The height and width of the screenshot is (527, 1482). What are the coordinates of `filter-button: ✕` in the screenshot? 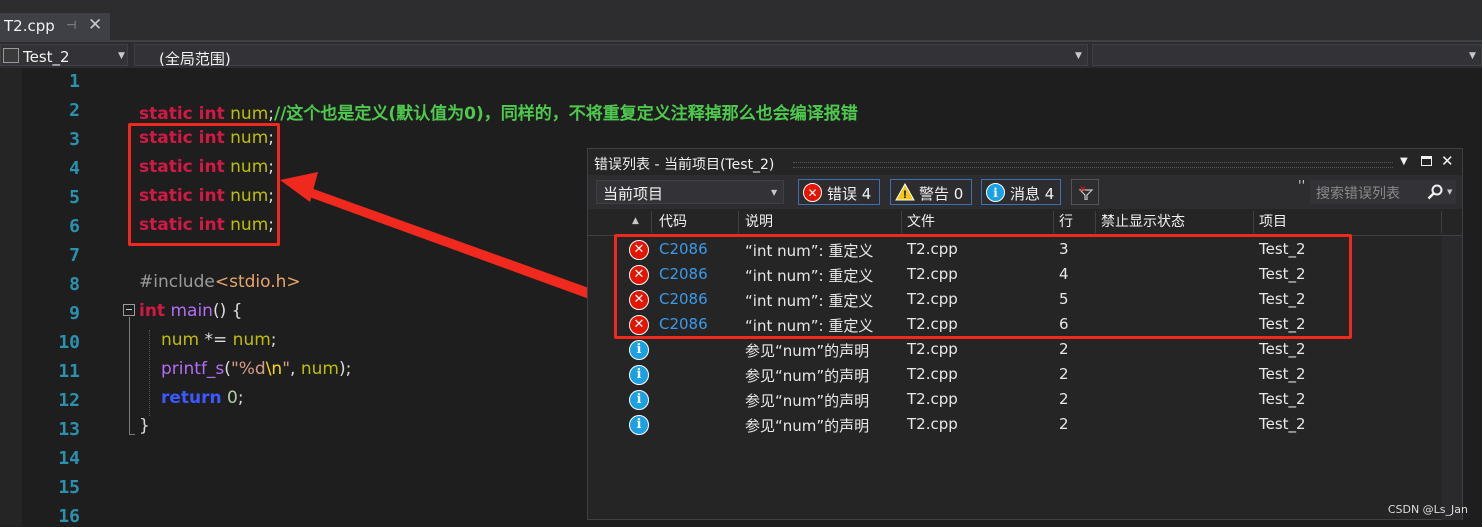 It's located at (1085, 192).